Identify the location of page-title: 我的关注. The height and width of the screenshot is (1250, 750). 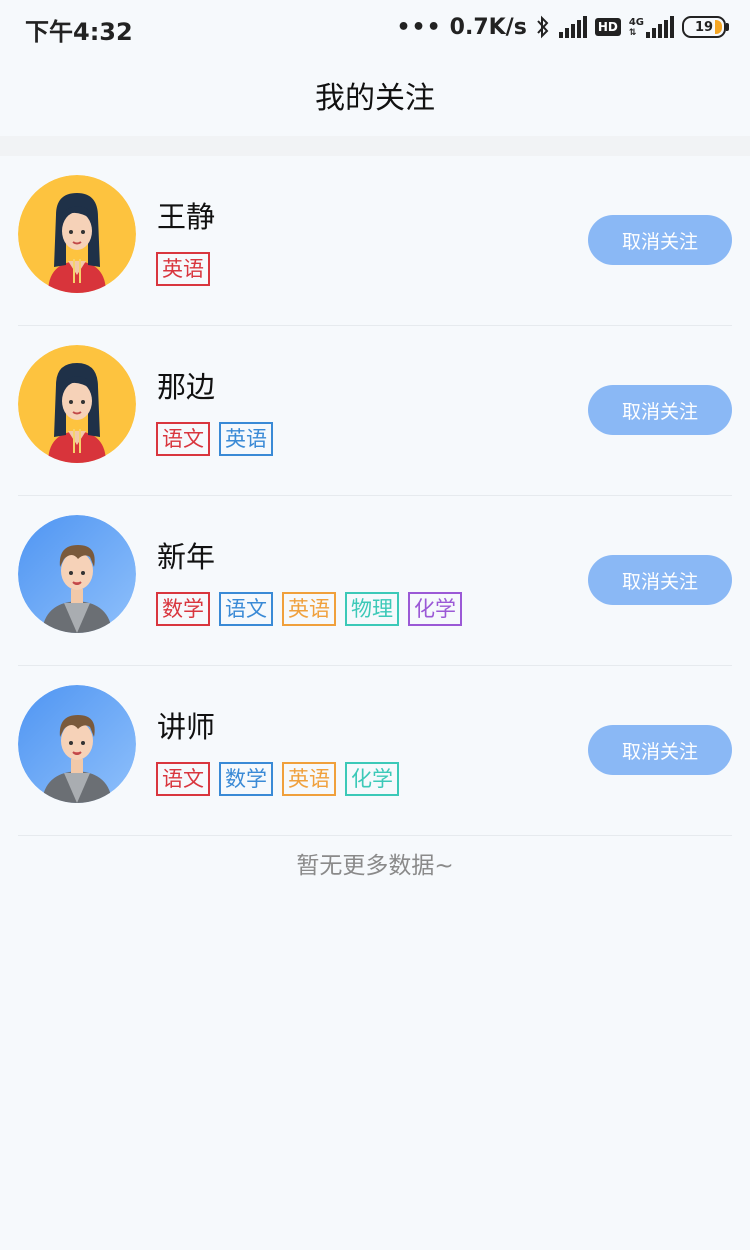
(375, 98).